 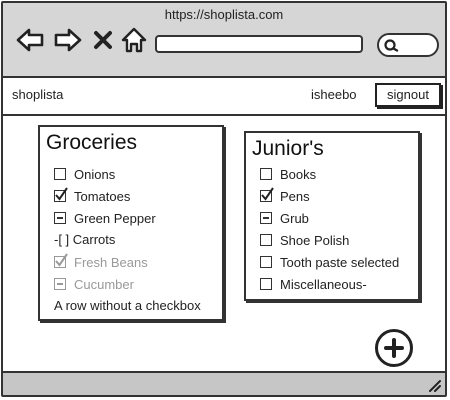 What do you see at coordinates (111, 262) in the screenshot?
I see `item-label: Fresh Beans` at bounding box center [111, 262].